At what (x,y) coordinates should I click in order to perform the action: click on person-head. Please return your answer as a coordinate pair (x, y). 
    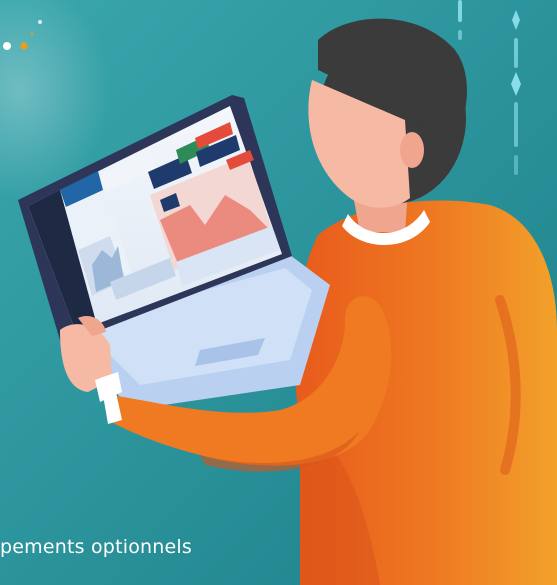
    Looking at the image, I should click on (387, 113).